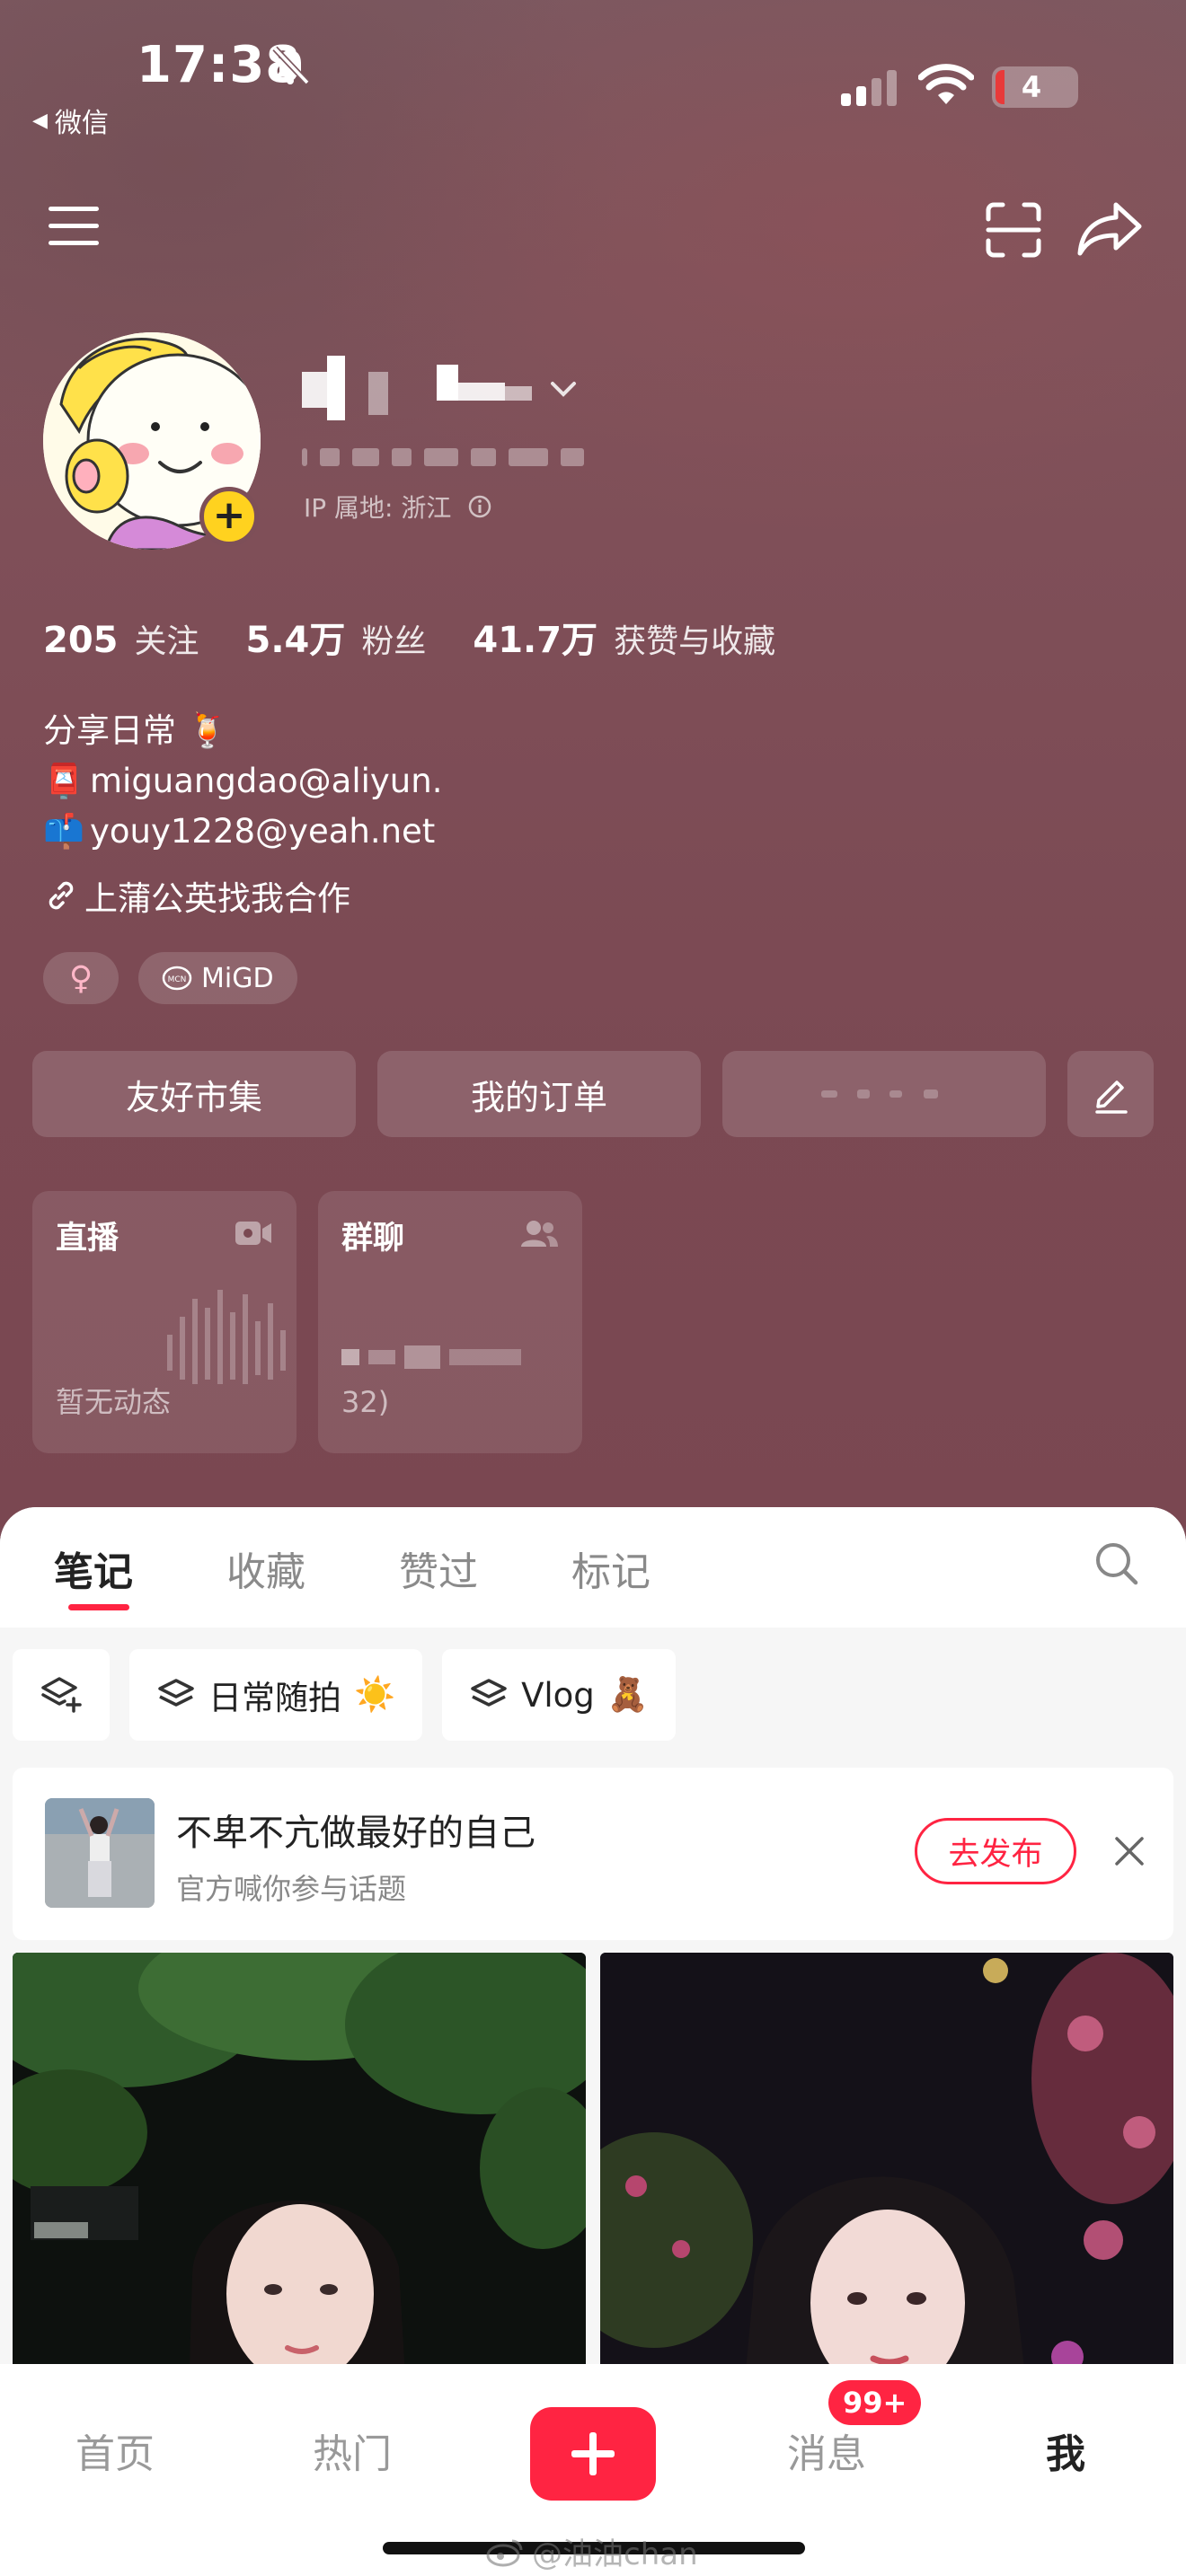 This screenshot has width=1186, height=2576. What do you see at coordinates (93, 1568) in the screenshot?
I see `tab-notes: 笔记` at bounding box center [93, 1568].